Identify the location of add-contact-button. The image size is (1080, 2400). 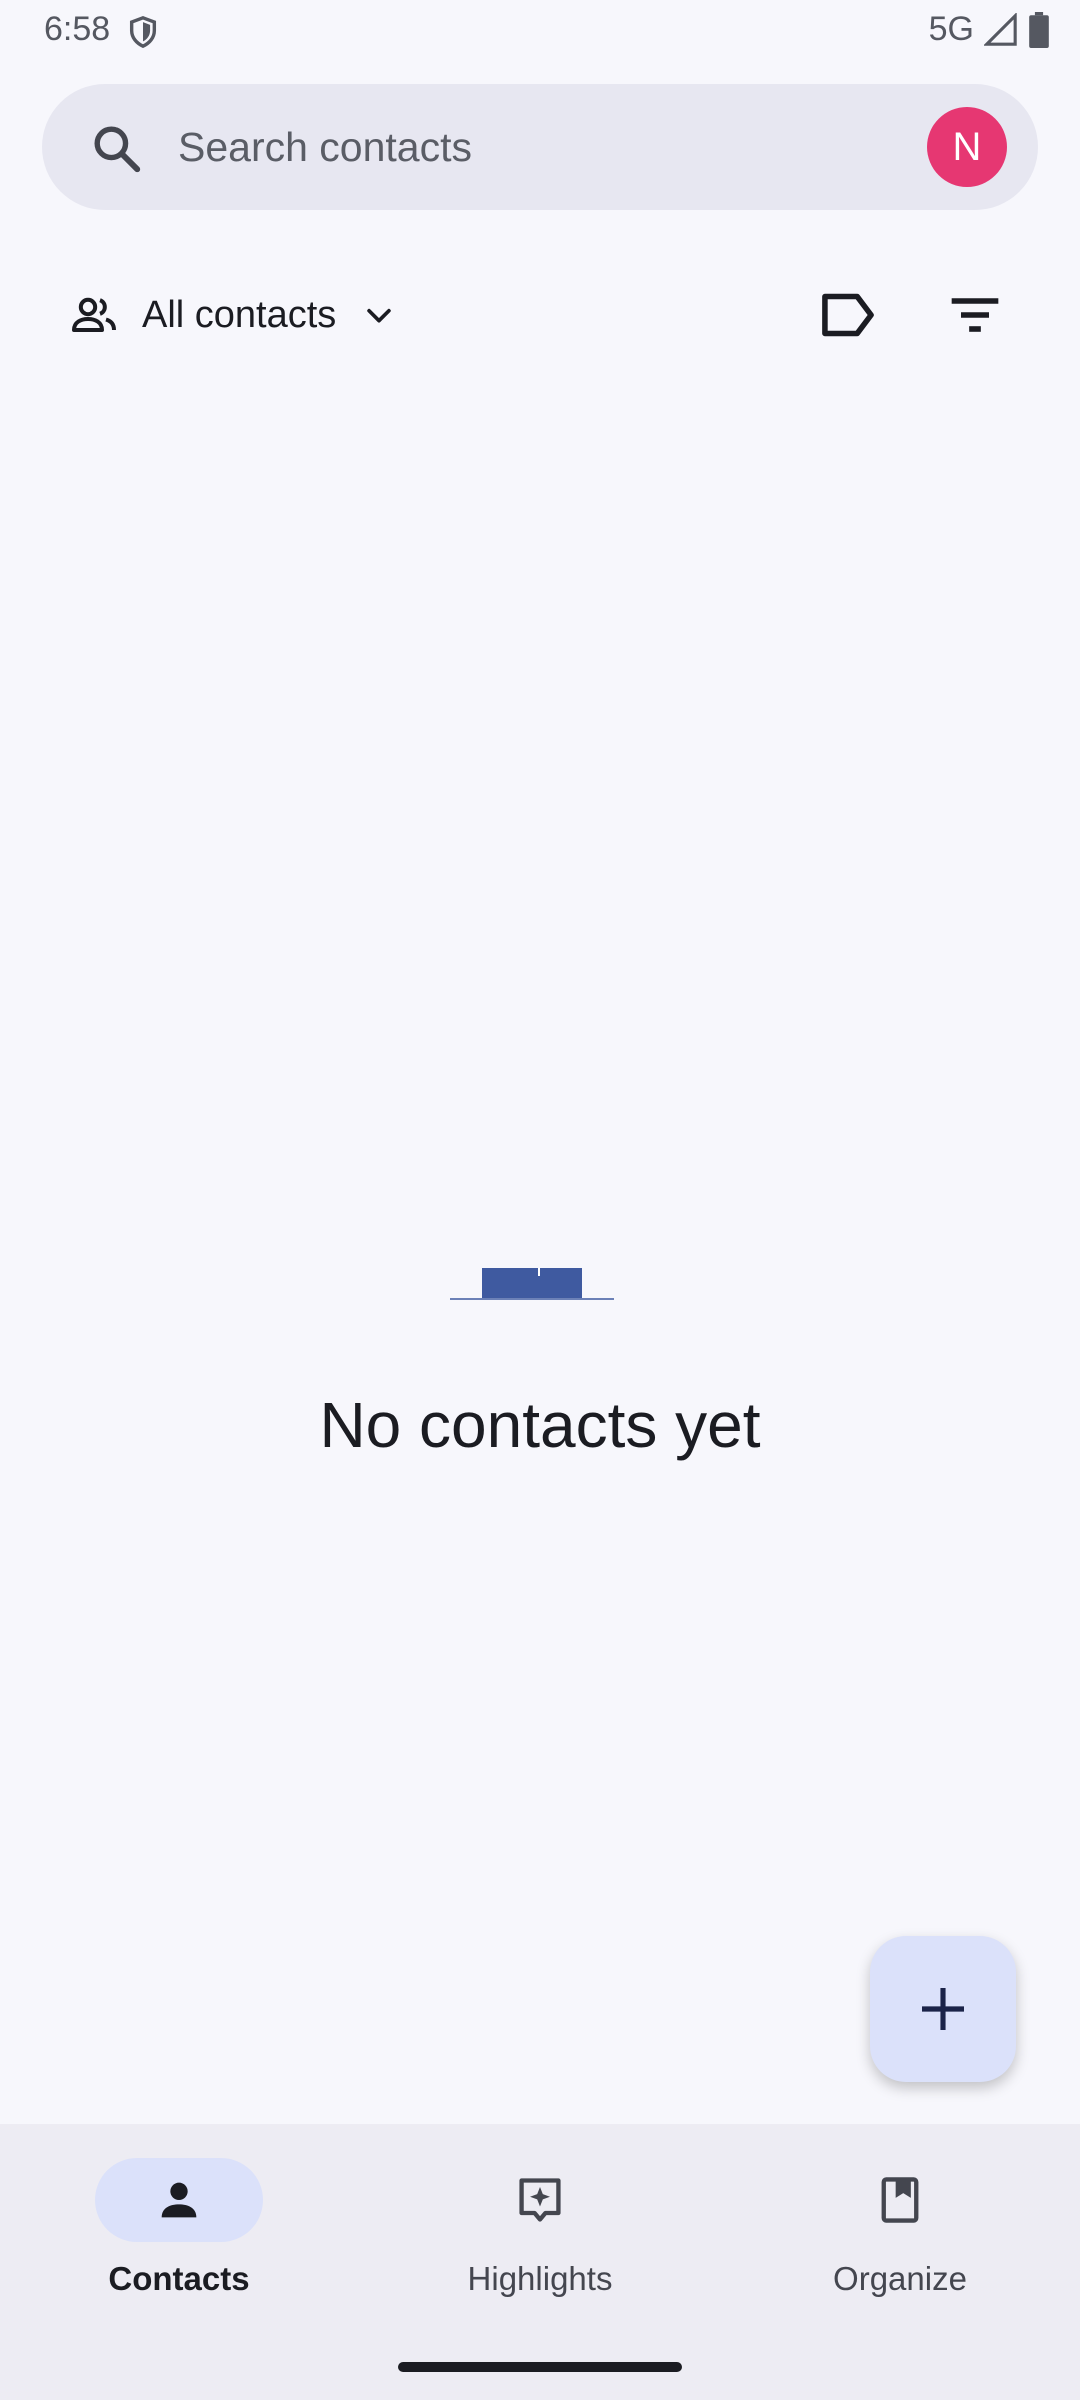
(943, 2009).